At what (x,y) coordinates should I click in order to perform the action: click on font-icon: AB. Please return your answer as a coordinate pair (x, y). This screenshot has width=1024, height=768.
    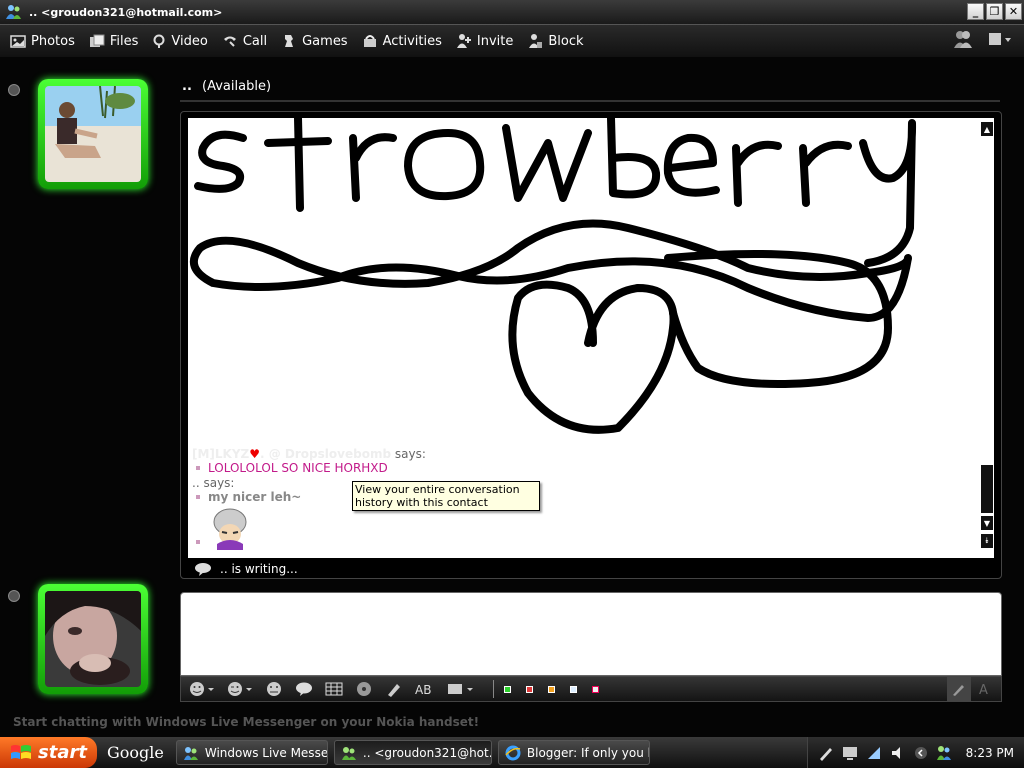
    Looking at the image, I should click on (423, 690).